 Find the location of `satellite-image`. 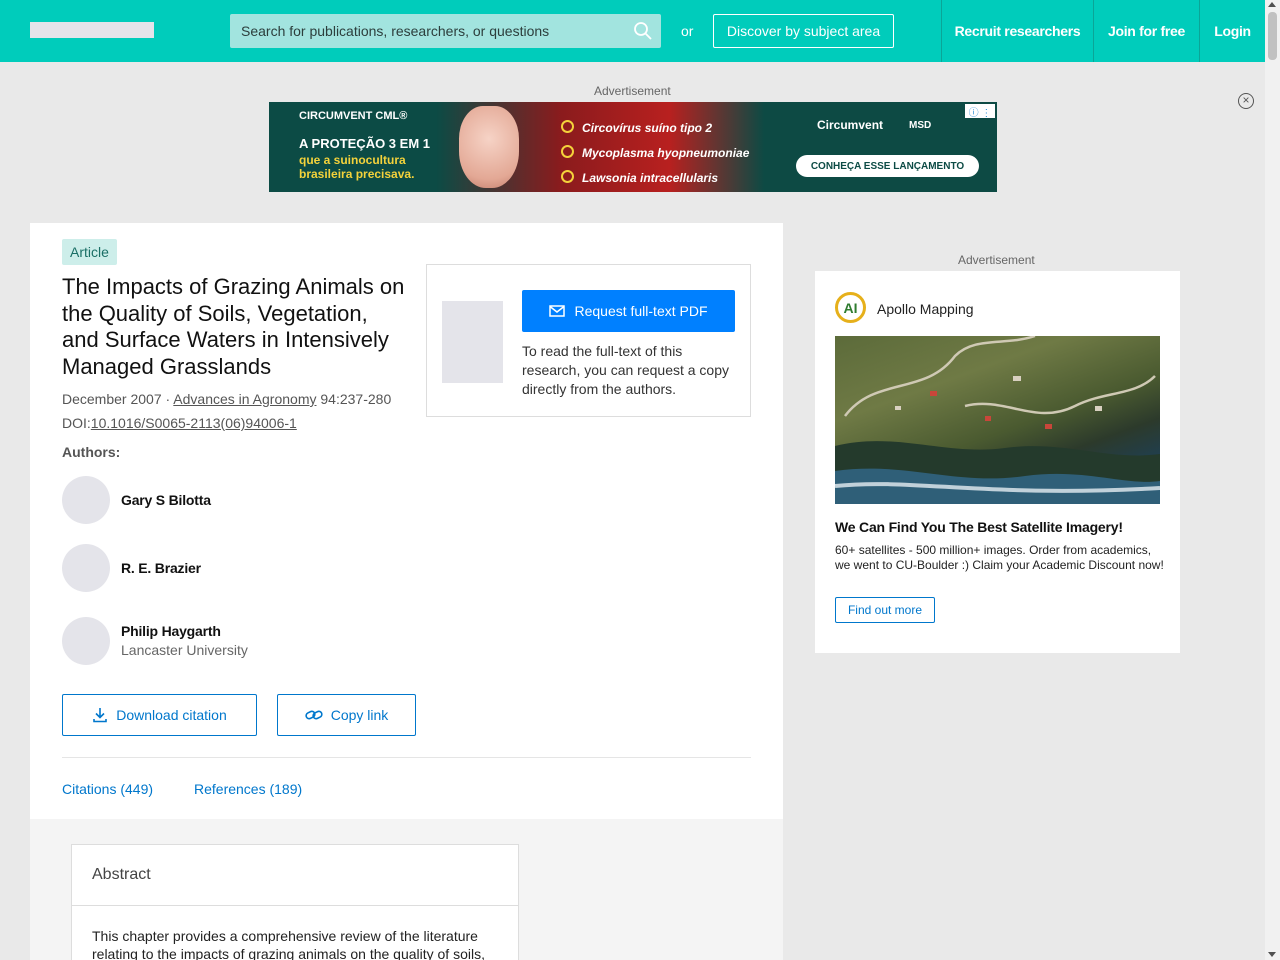

satellite-image is located at coordinates (997, 420).